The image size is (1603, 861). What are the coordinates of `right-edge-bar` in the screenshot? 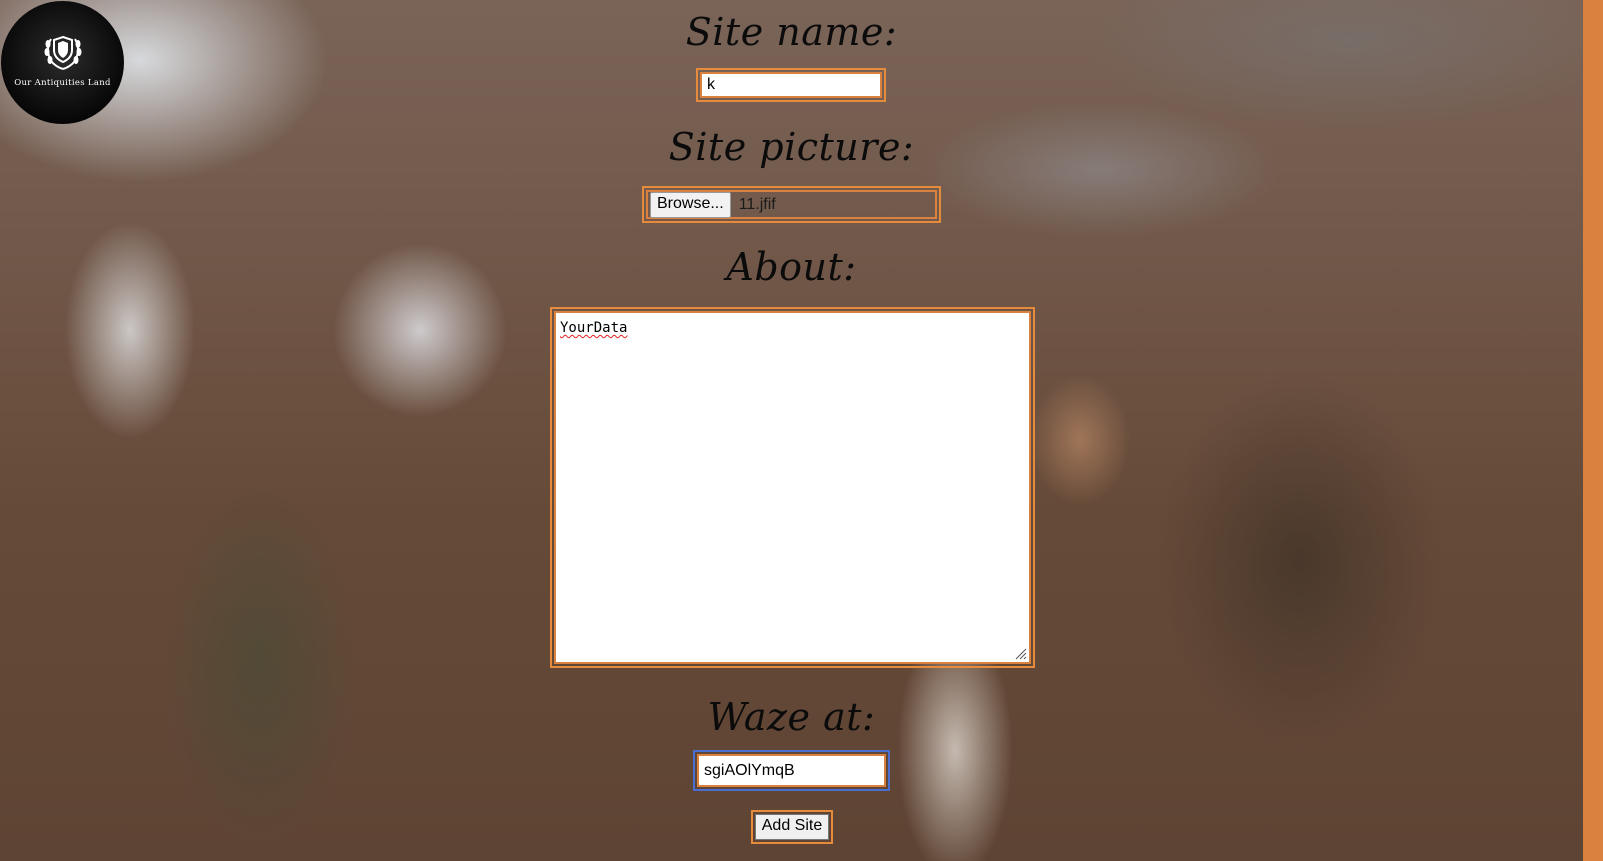 It's located at (1593, 430).